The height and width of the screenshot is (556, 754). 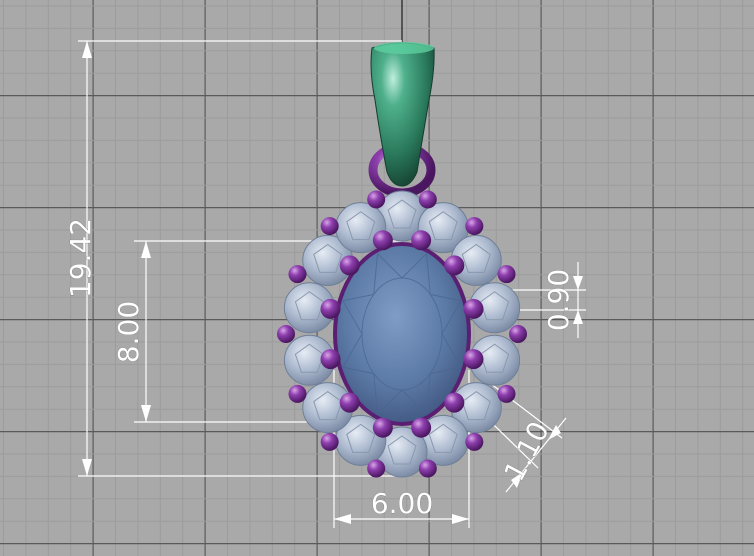 I want to click on label-stone-height: 8.00, so click(x=128, y=332).